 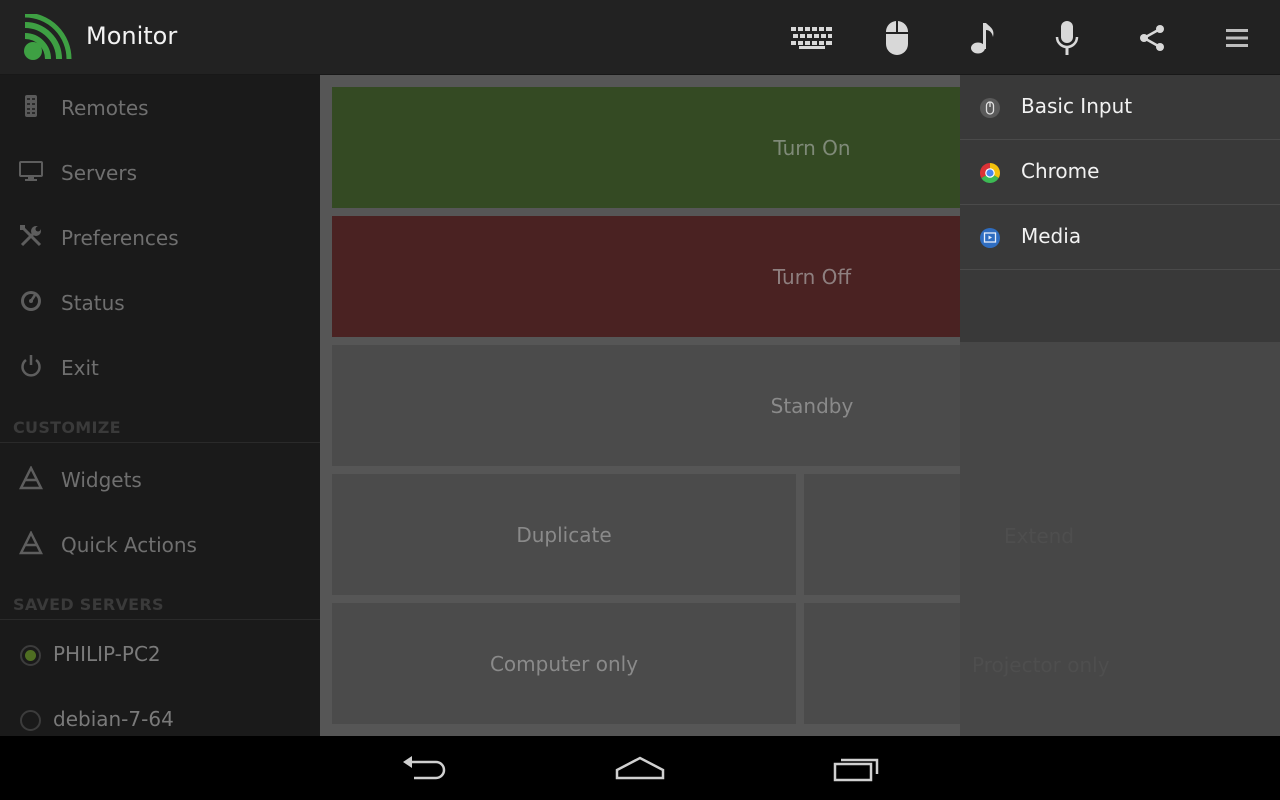 I want to click on microphone-button, so click(x=1067, y=38).